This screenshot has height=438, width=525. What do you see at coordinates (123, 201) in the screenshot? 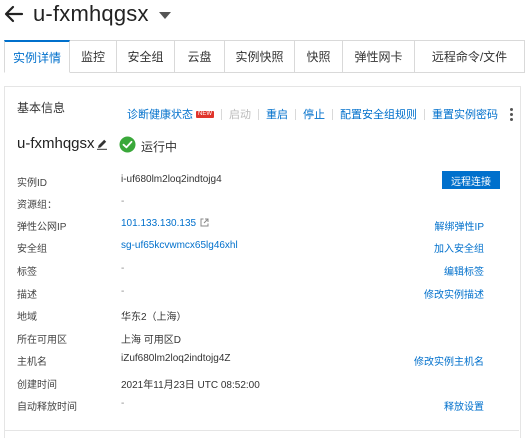
I see `value-resource-group: -` at bounding box center [123, 201].